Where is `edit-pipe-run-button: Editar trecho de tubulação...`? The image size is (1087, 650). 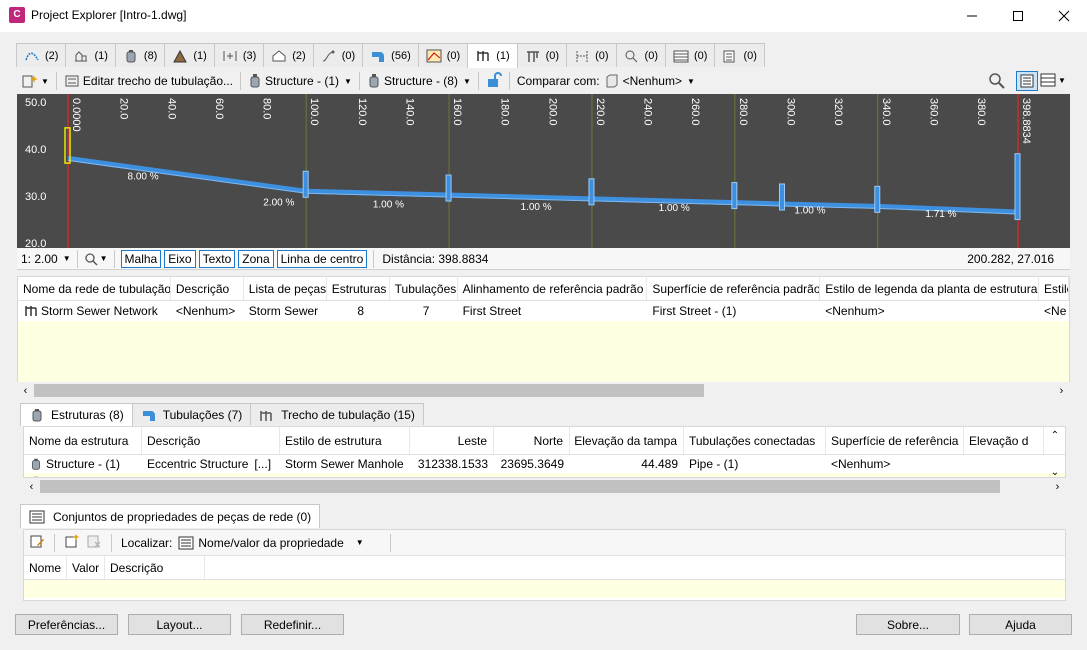 edit-pipe-run-button: Editar trecho de tubulação... is located at coordinates (148, 81).